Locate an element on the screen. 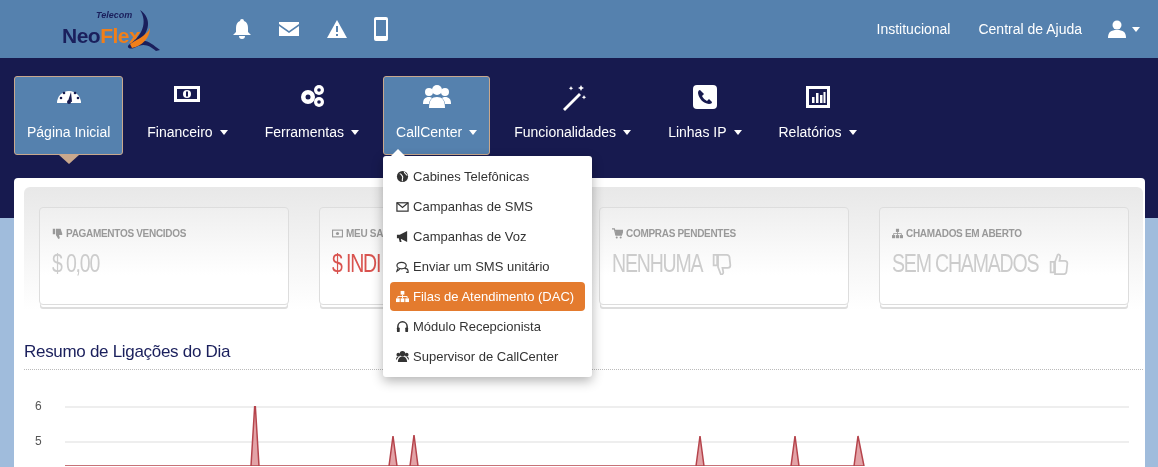 The width and height of the screenshot is (1158, 467). nav-tab: Relatórios is located at coordinates (817, 115).